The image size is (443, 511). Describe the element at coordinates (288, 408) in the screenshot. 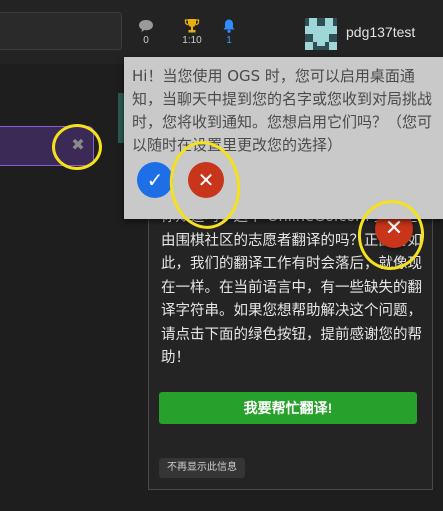

I see `help-translate-button: 我要帮忙翻译!` at that location.